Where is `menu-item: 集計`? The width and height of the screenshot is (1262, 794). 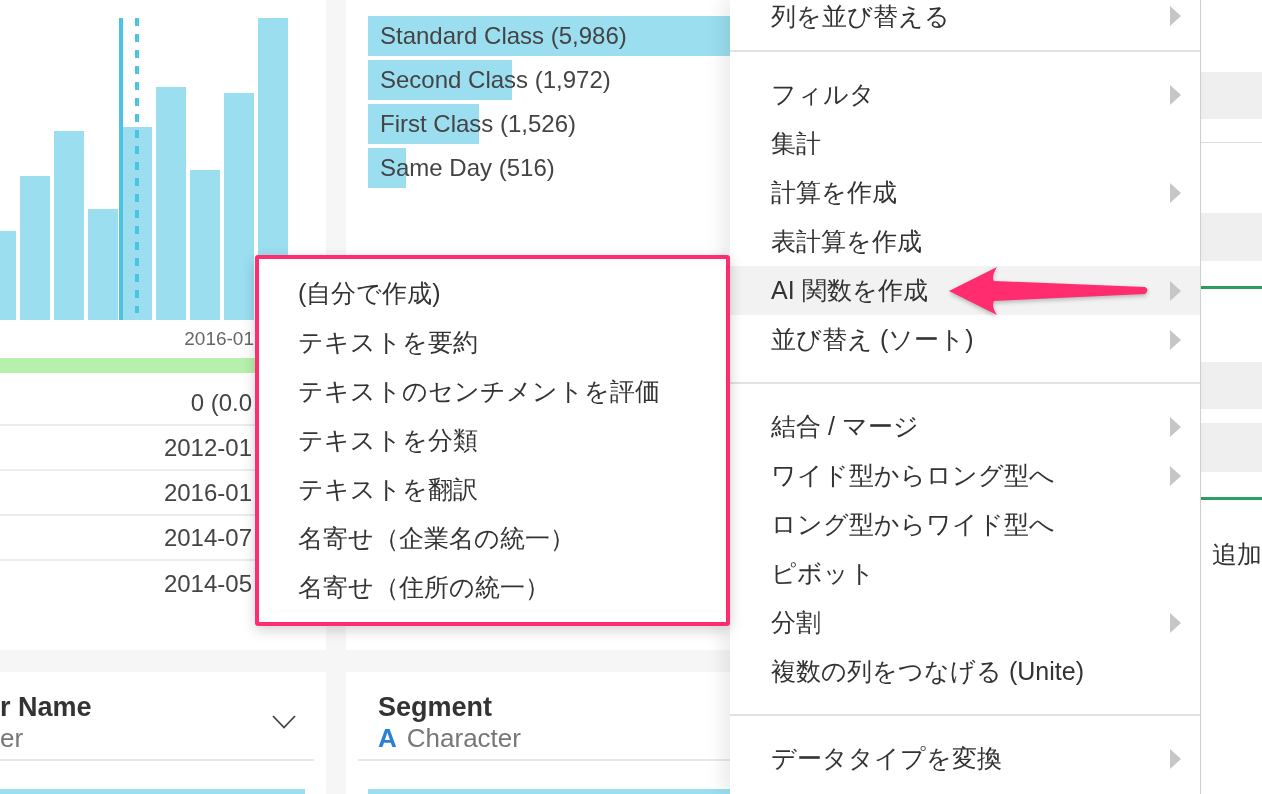
menu-item: 集計 is located at coordinates (965, 143).